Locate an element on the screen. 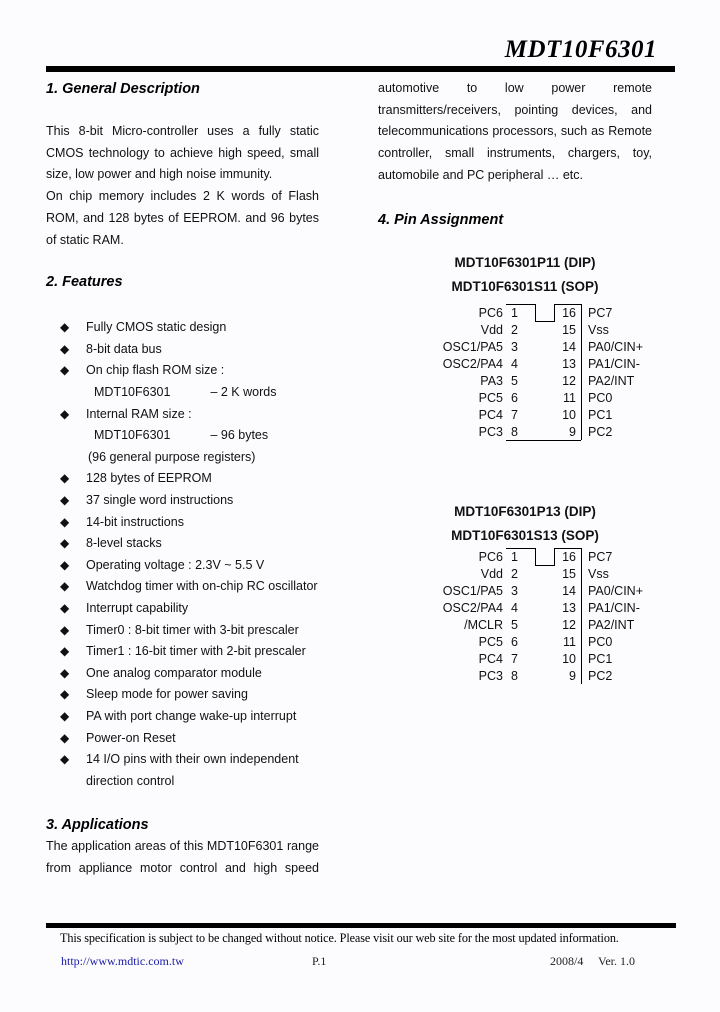 The height and width of the screenshot is (1012, 720). feature-item: ◆ One analog comparator module is located at coordinates (182, 674).